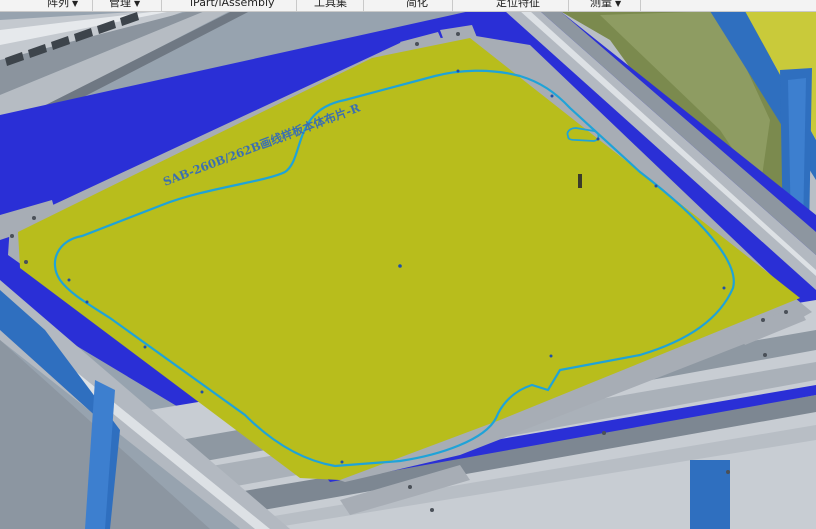 The image size is (816, 529). What do you see at coordinates (232, 5) in the screenshot?
I see `ribbon-tab-ipart-iassembly: iPart/iAssembly` at bounding box center [232, 5].